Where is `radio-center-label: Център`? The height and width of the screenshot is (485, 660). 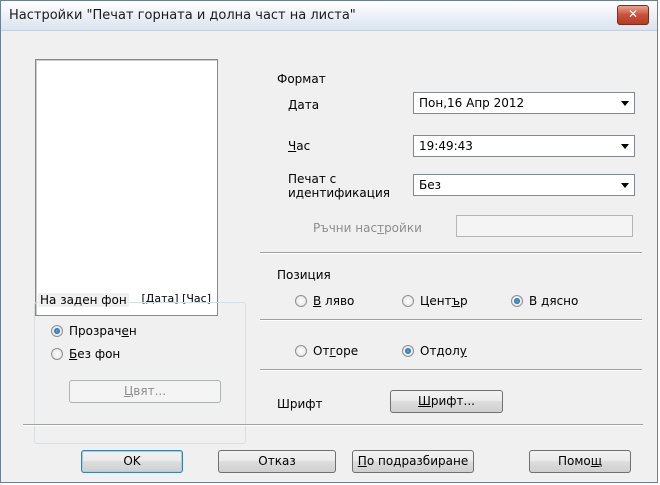
radio-center-label: Център is located at coordinates (444, 301).